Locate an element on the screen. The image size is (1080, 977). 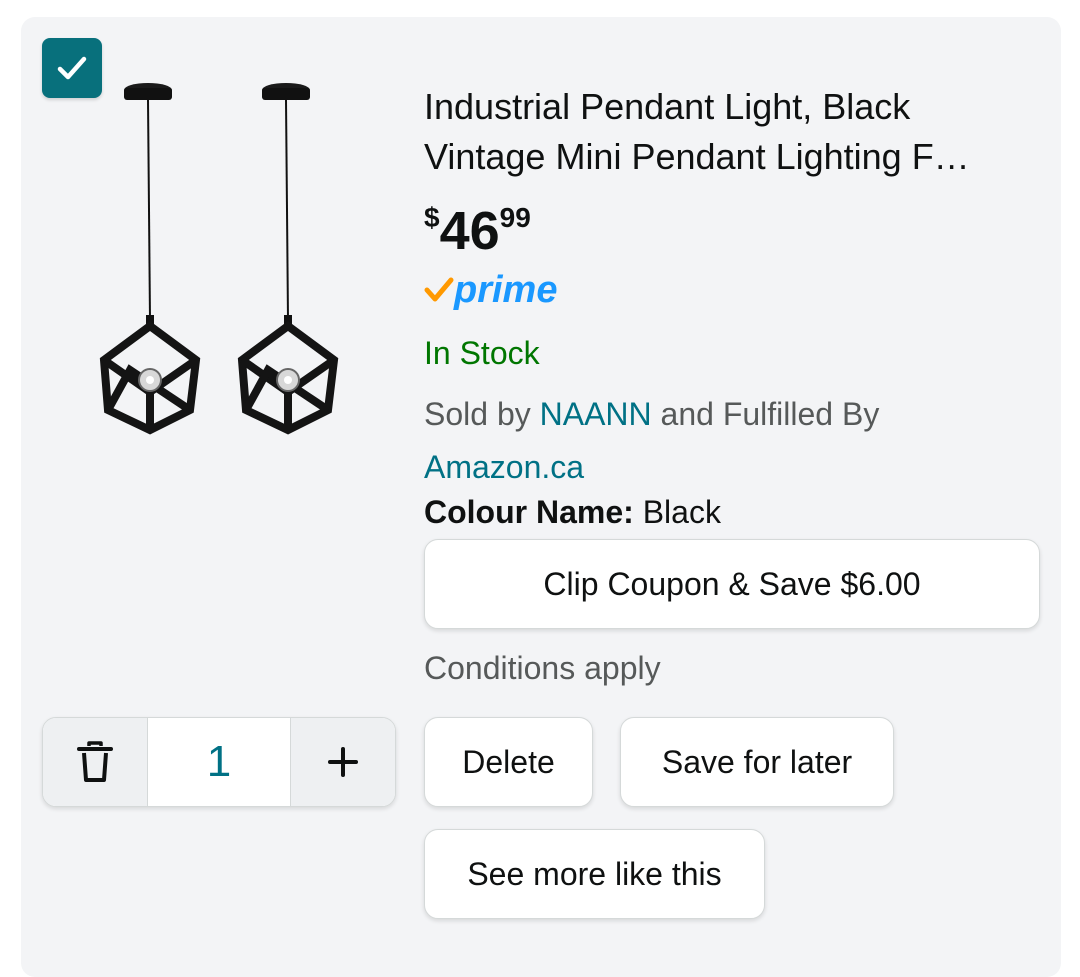
delete-quantity-button is located at coordinates (95, 762).